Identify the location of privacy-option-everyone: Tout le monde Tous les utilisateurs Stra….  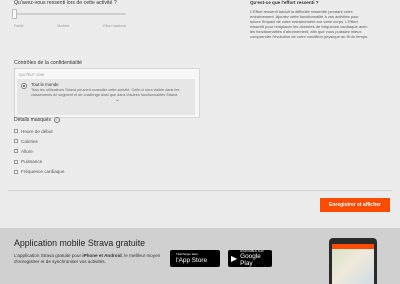
(106, 97).